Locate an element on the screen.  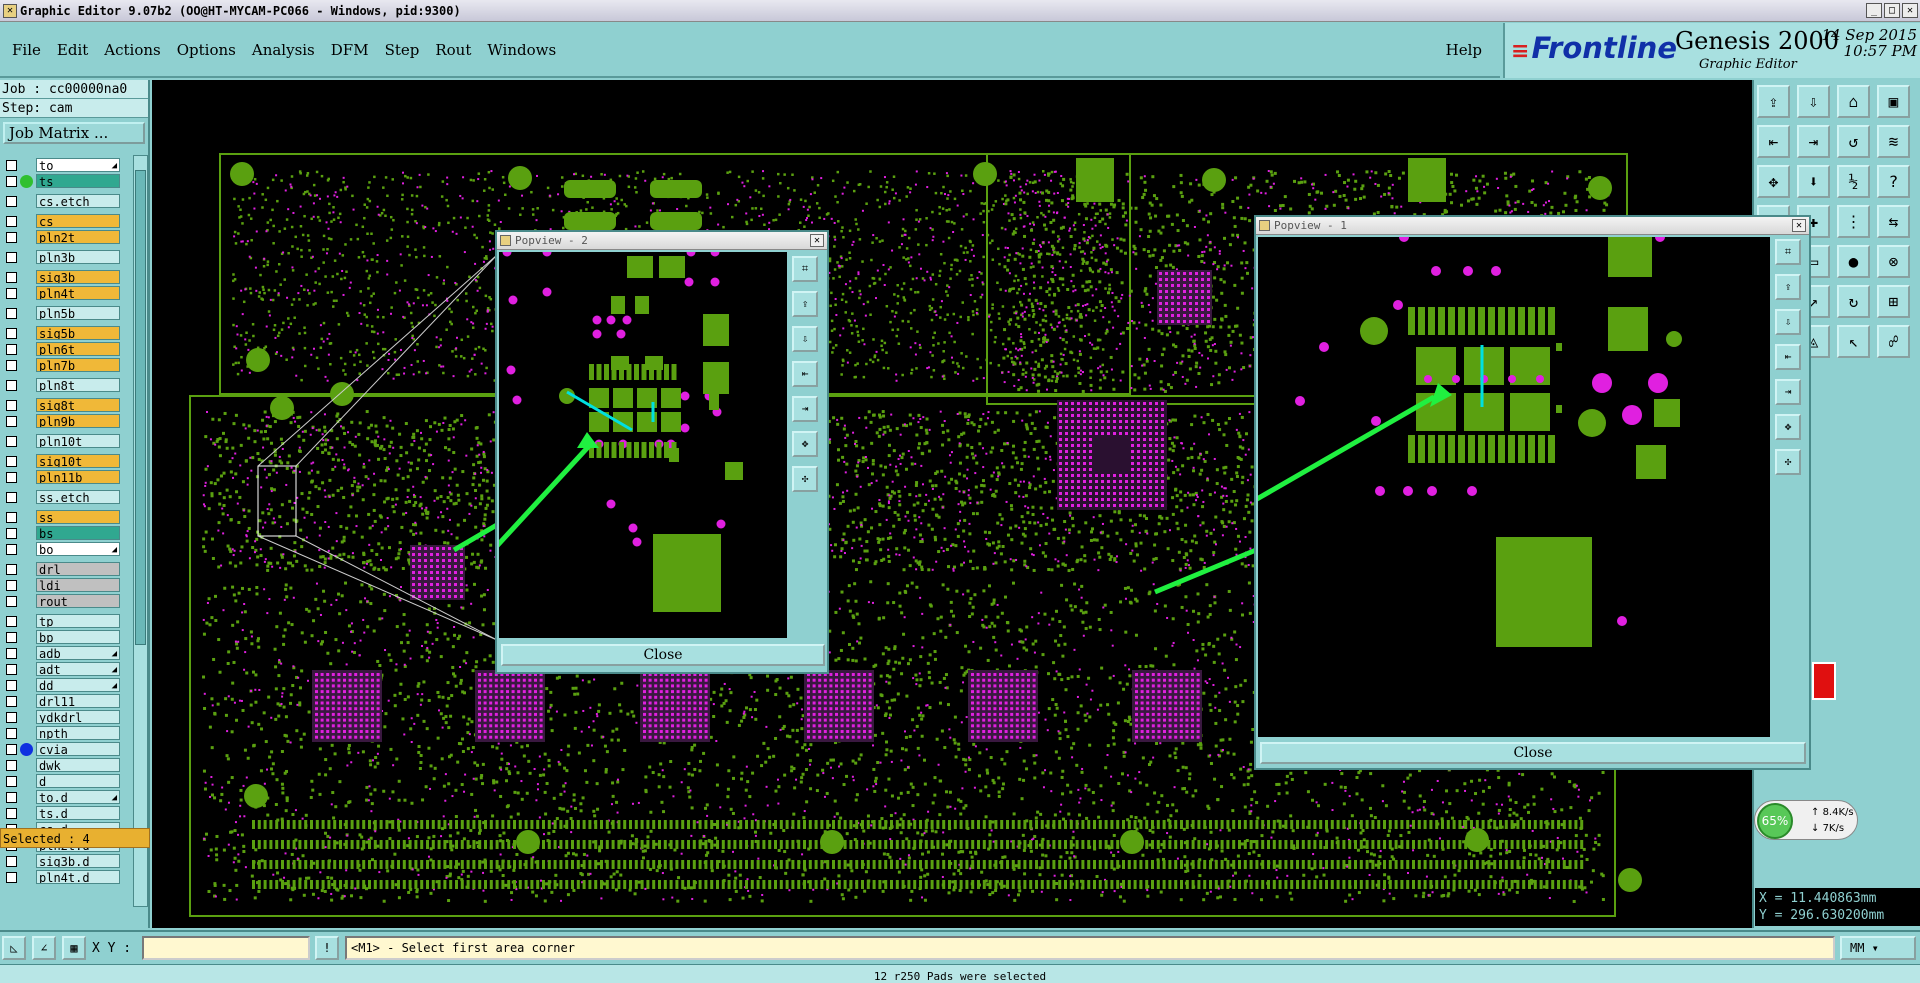
layer-name: pln7b is located at coordinates (78, 365).